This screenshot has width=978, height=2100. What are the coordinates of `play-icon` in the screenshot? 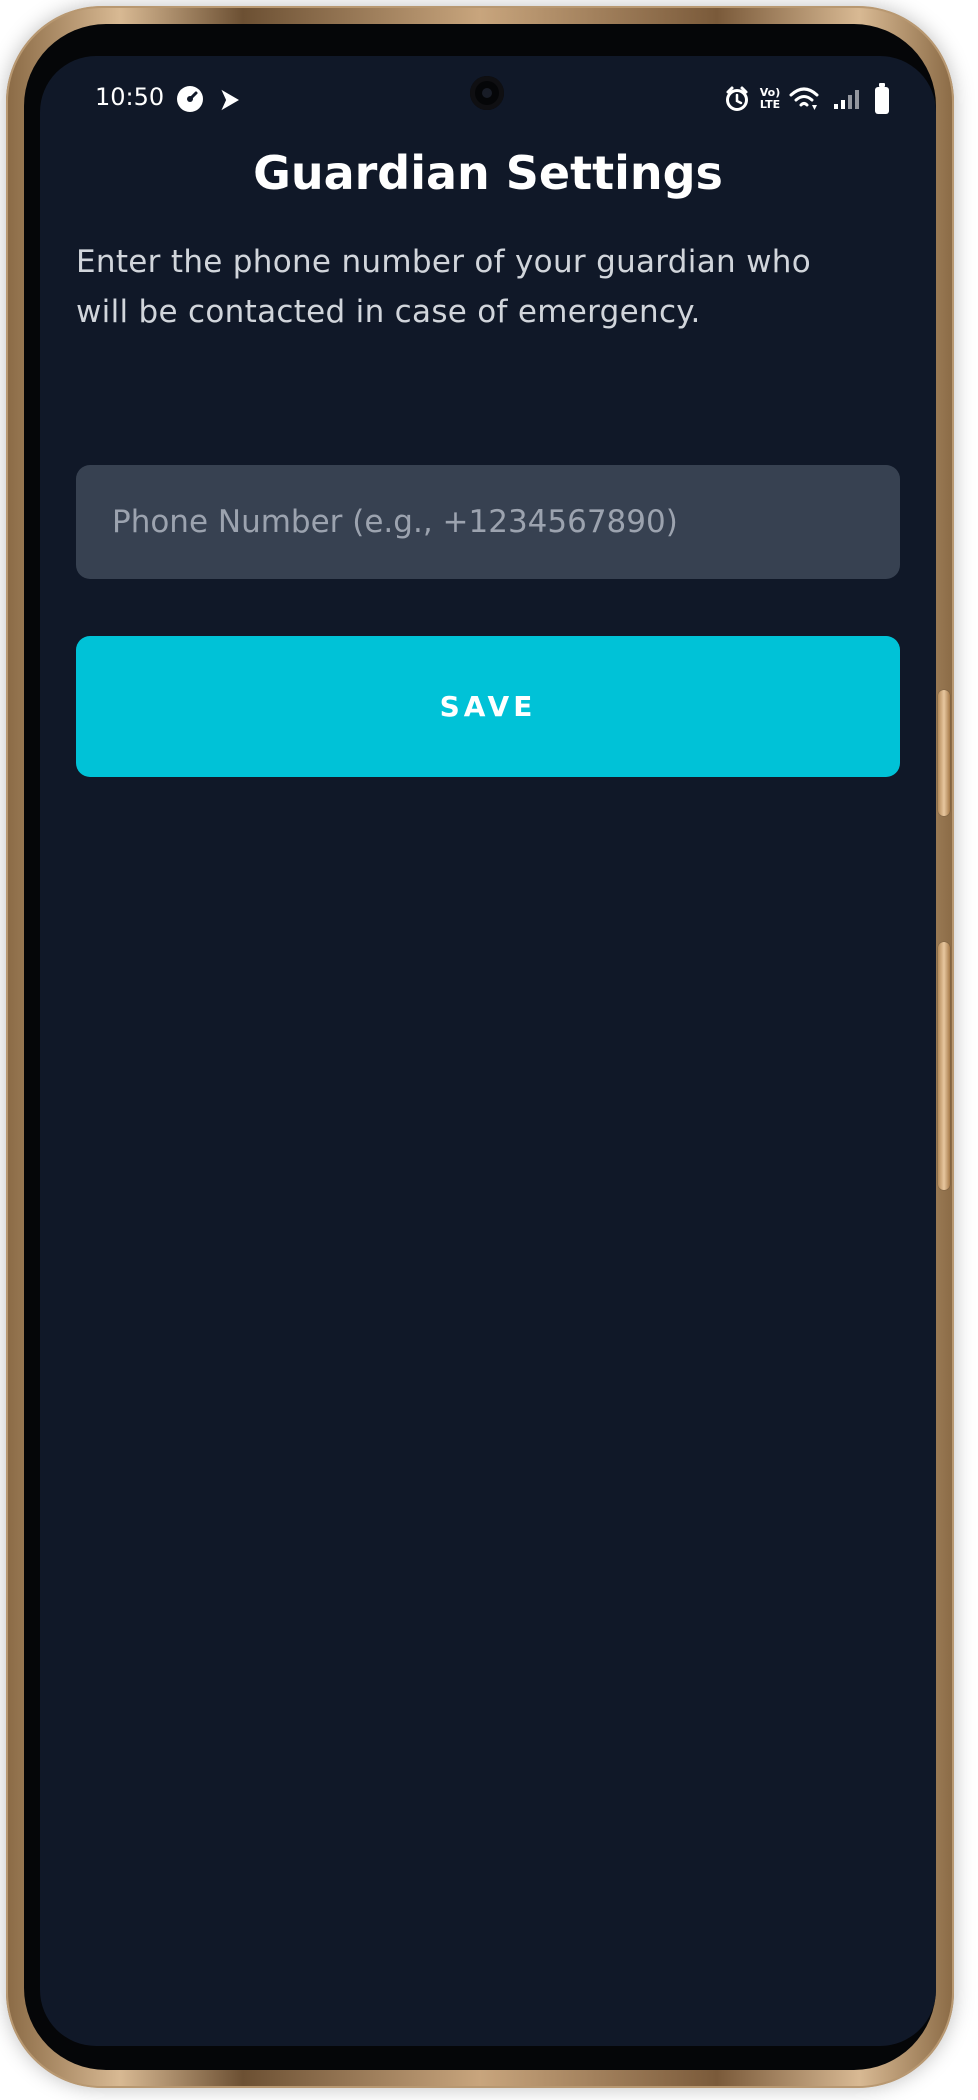 It's located at (229, 100).